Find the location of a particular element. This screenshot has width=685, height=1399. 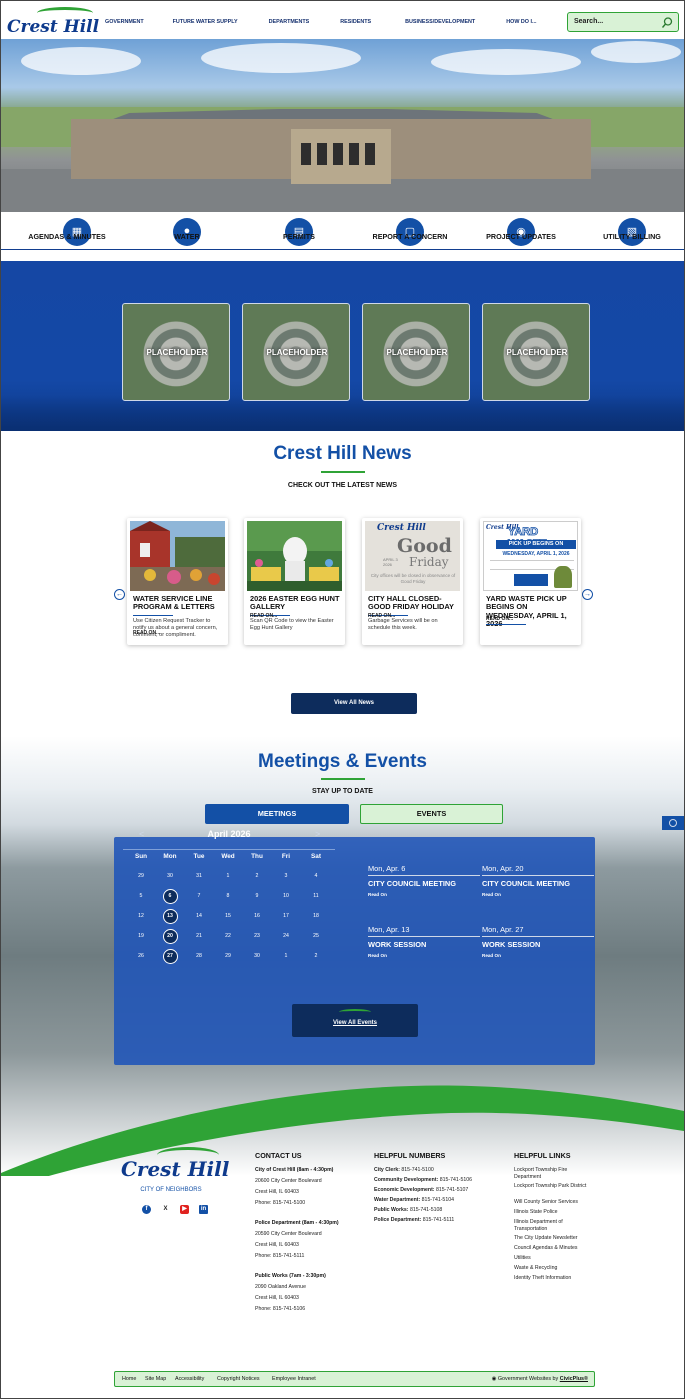

calendar-day: 7 is located at coordinates (199, 896).